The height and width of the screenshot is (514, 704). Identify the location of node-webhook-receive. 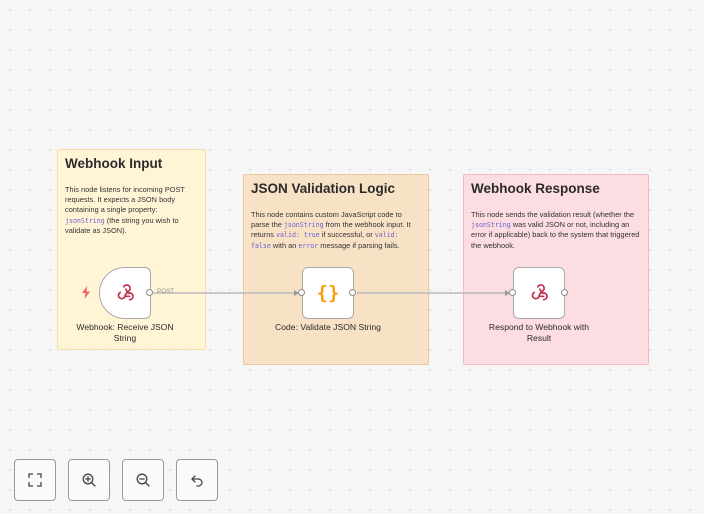
(125, 293).